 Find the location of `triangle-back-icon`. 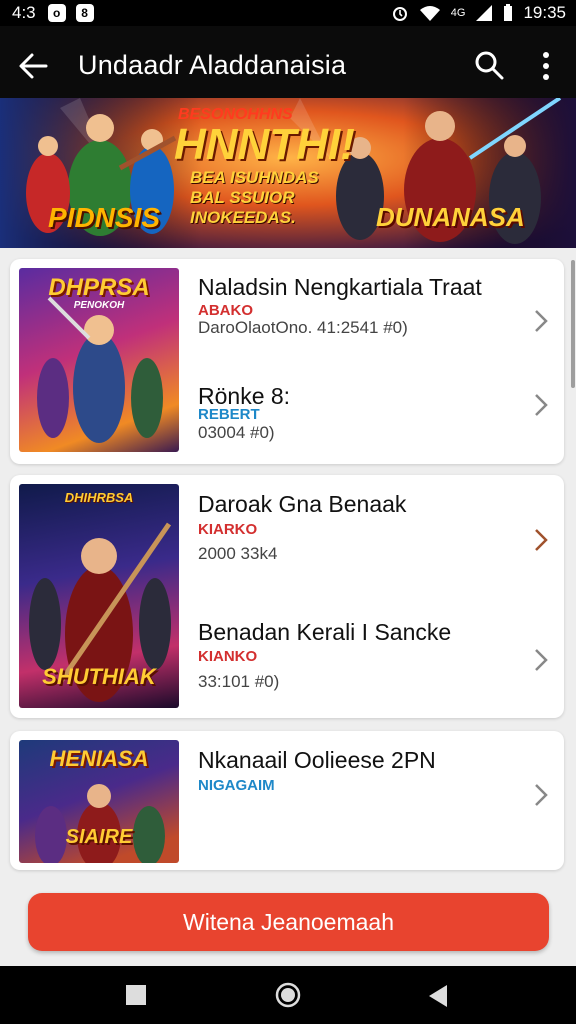

triangle-back-icon is located at coordinates (438, 996).